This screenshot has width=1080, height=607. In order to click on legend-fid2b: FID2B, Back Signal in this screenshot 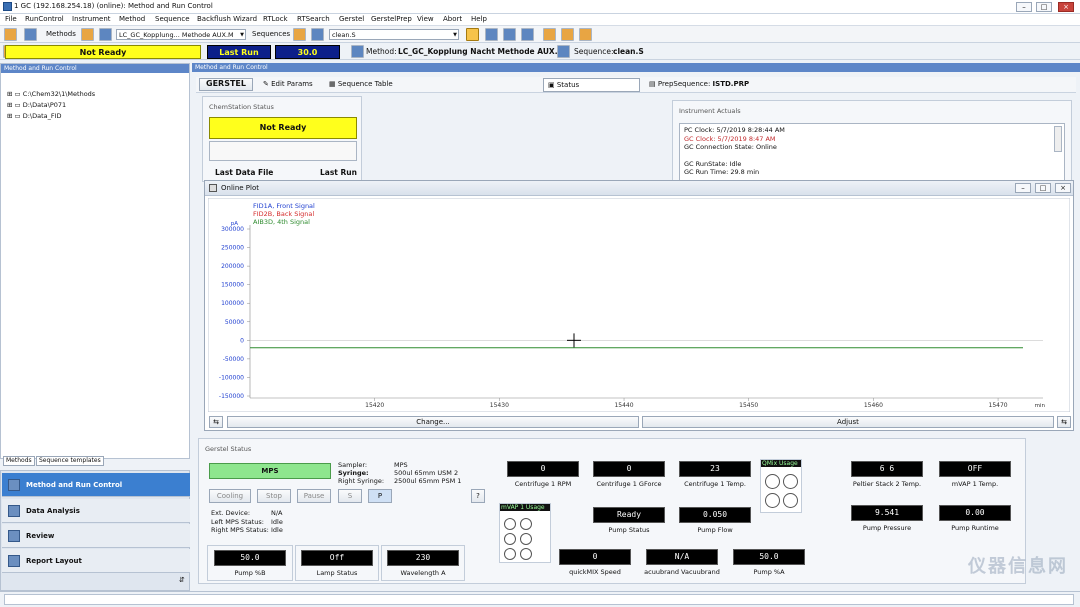, I will do `click(283, 214)`.